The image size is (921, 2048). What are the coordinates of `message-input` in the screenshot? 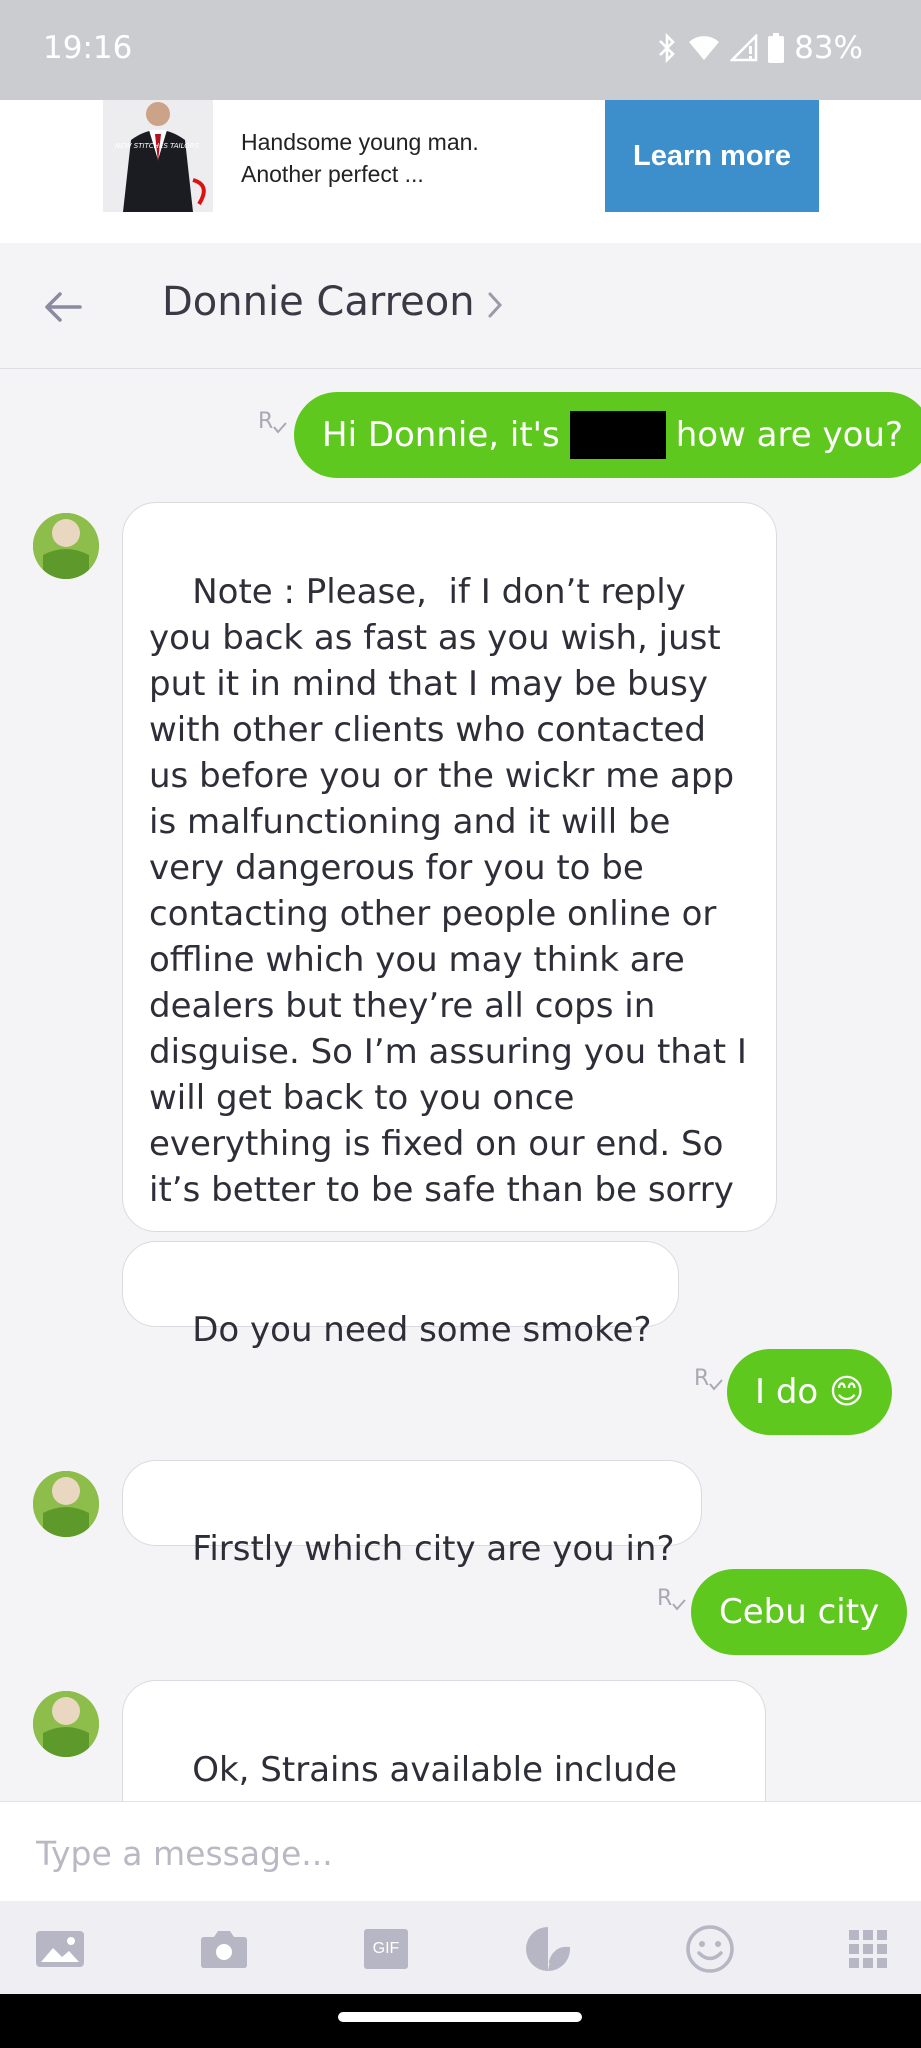 It's located at (456, 1853).